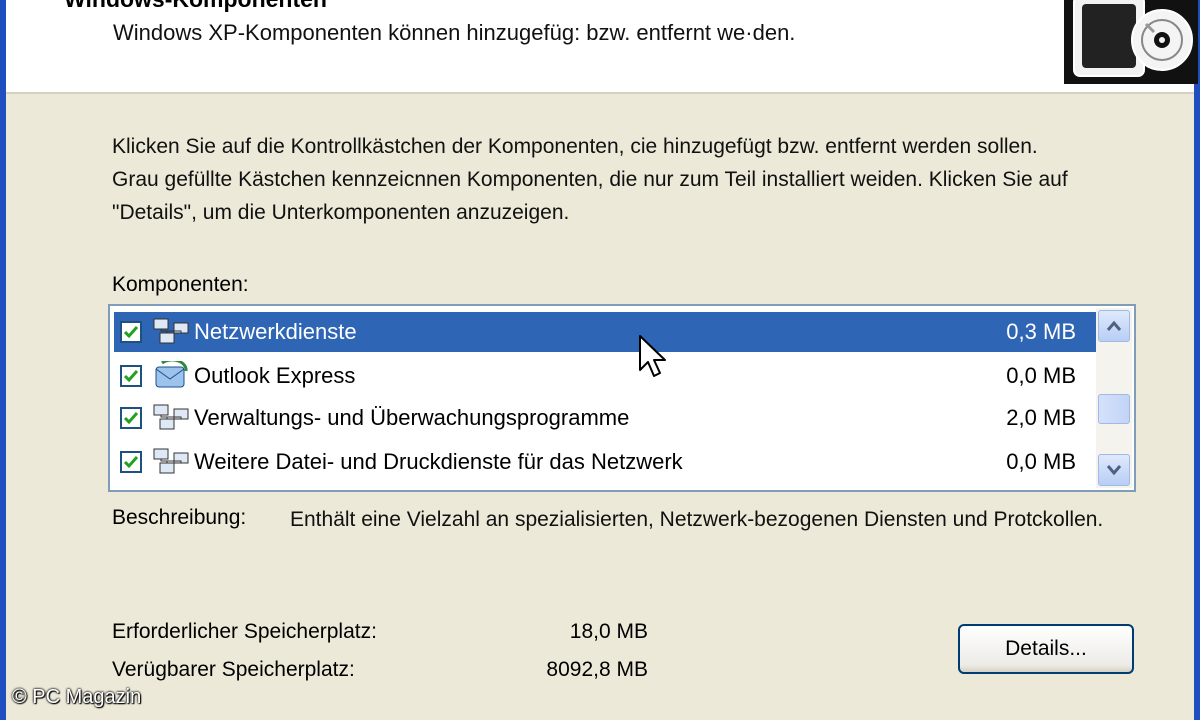  I want to click on components-cd-icon, so click(1131, 42).